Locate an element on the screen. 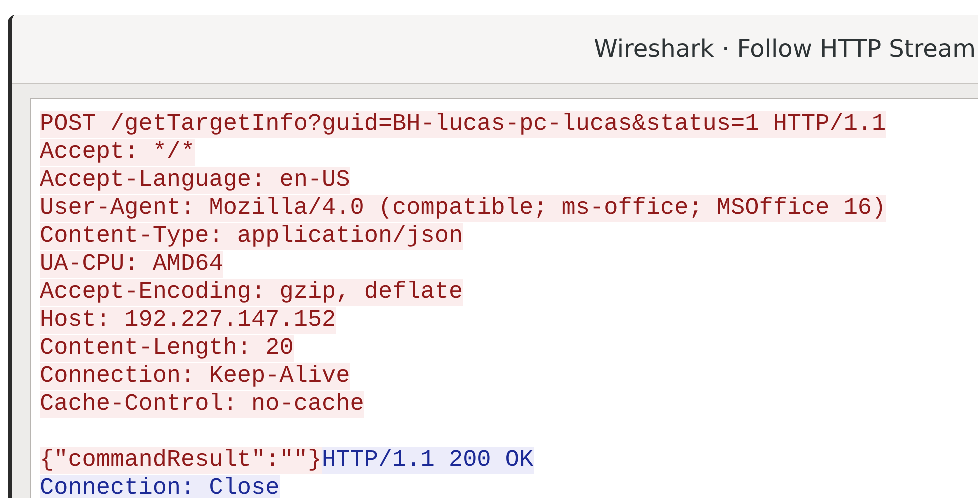  client-text: Content-Length: 20 is located at coordinates (167, 348).